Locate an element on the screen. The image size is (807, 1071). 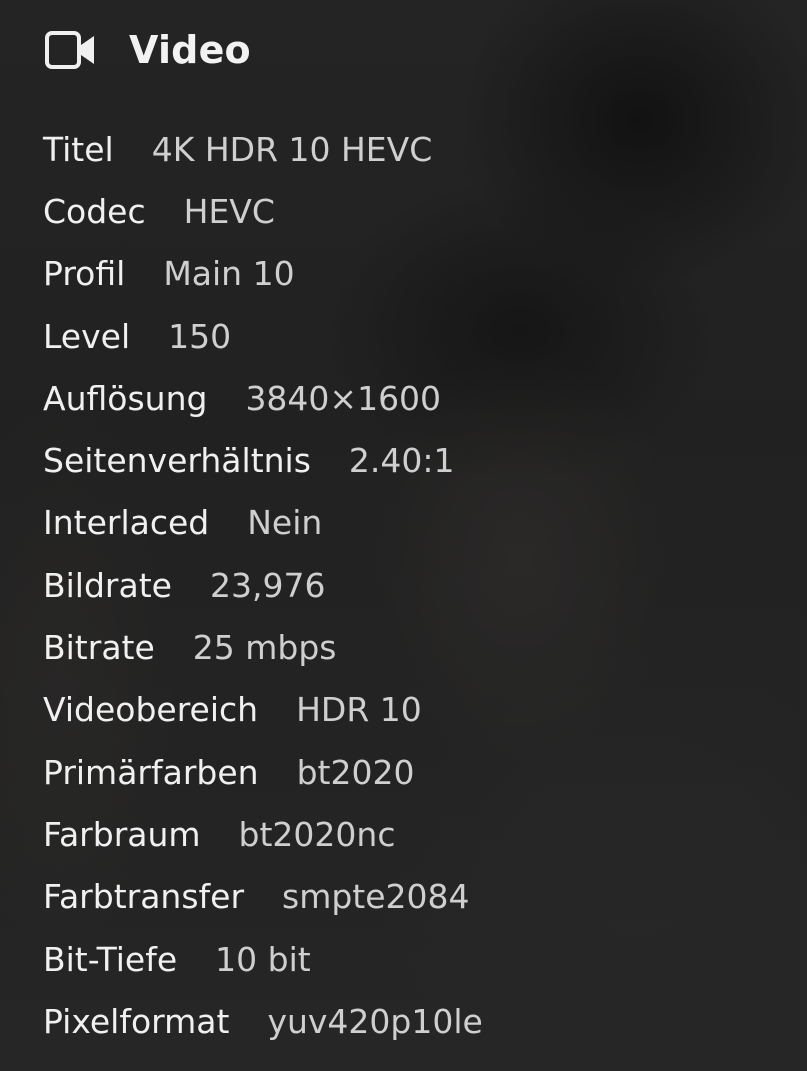
info-row-titel: Titel 4K HDR 10 HEVC is located at coordinates (425, 149).